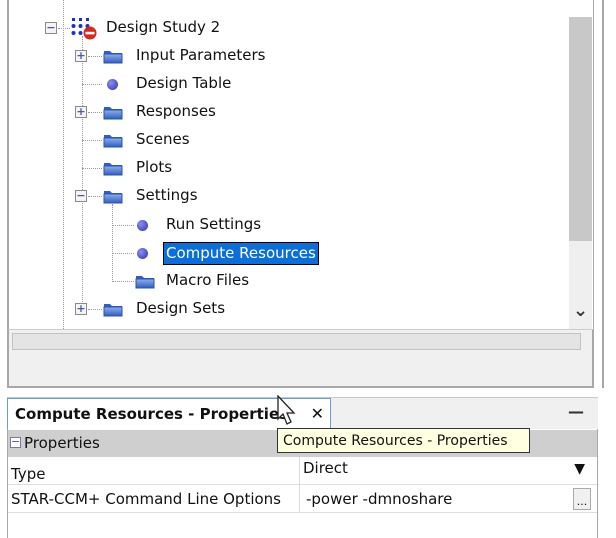 Image resolution: width=616 pixels, height=538 pixels. I want to click on tree-item-design-table: Design Table, so click(275, 84).